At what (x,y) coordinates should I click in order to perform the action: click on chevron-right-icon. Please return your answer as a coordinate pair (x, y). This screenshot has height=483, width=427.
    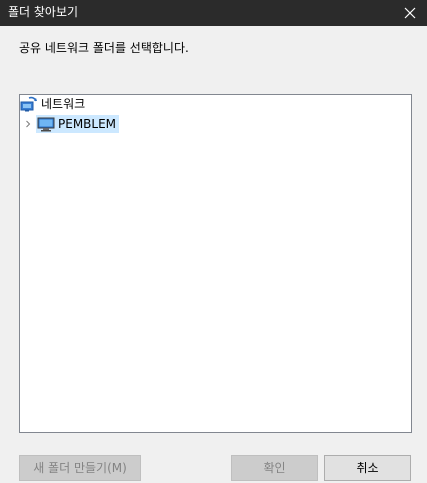
    Looking at the image, I should click on (28, 124).